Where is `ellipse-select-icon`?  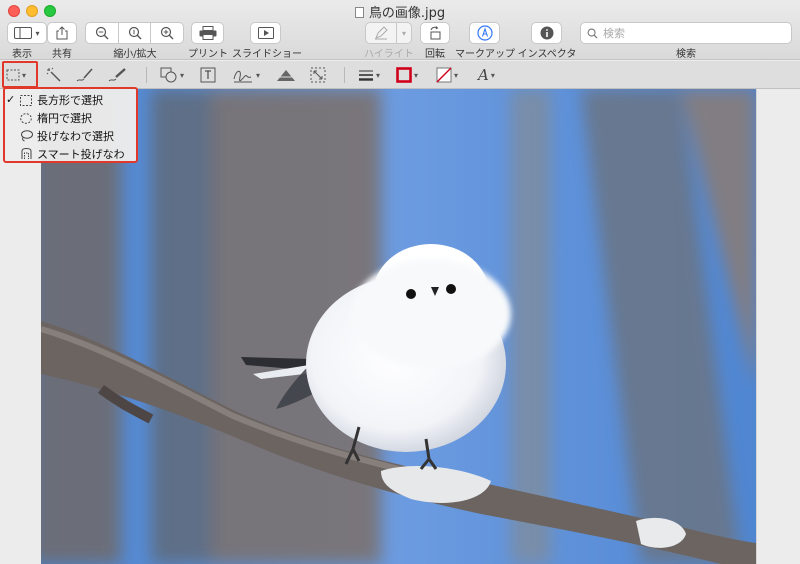
ellipse-select-icon is located at coordinates (26, 118).